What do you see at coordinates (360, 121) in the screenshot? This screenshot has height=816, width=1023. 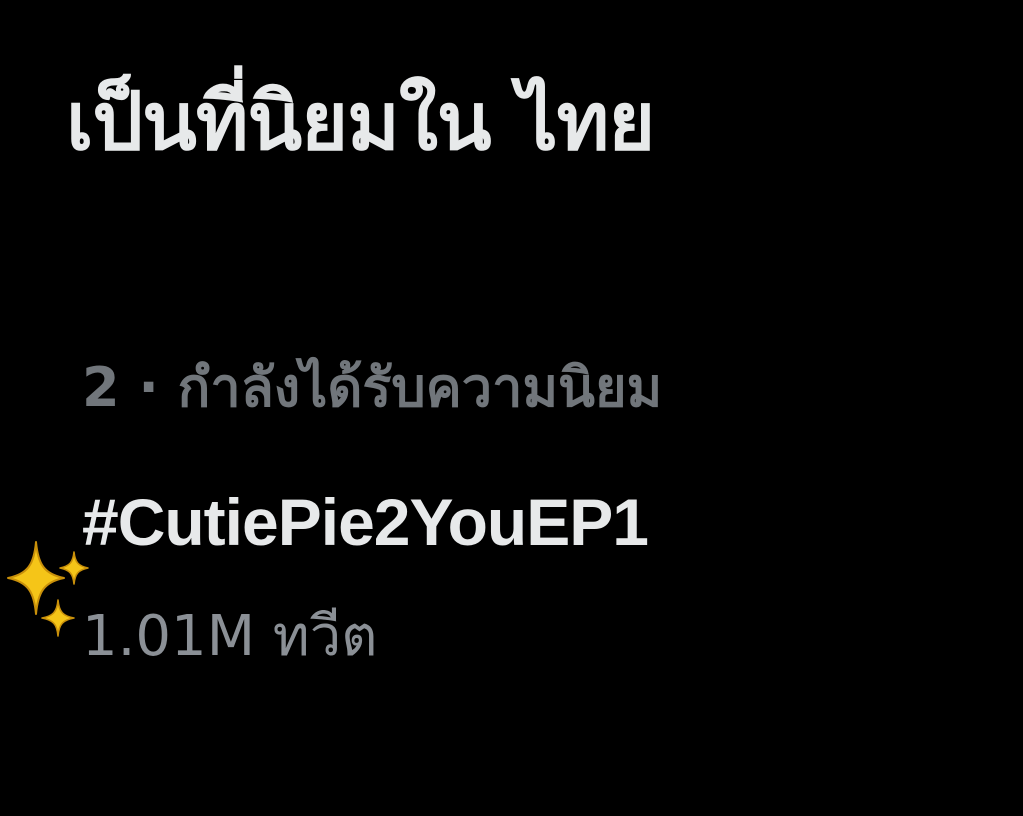 I see `section-title: เป็นที่นิยมใน ไทย` at bounding box center [360, 121].